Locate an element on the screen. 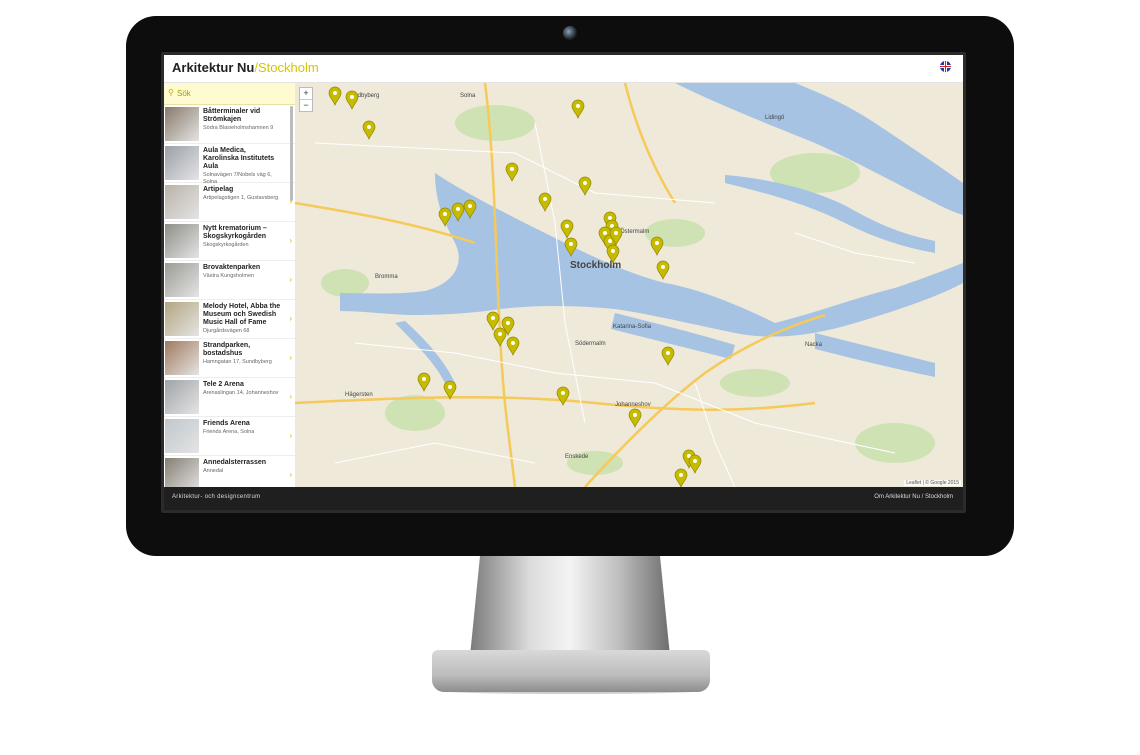 The image size is (1140, 755). brand-logo: Arkitektur Nu/Stockholm is located at coordinates (245, 67).